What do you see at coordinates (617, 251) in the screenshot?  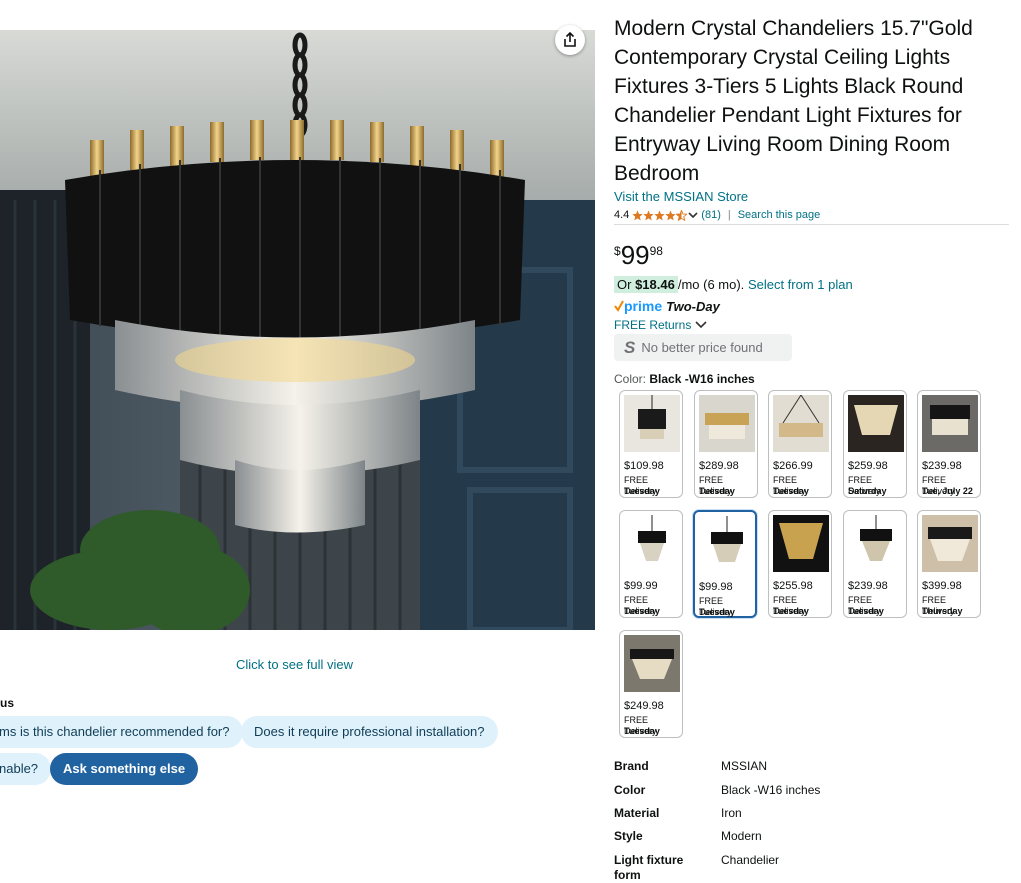 I see `price-symbol: $` at bounding box center [617, 251].